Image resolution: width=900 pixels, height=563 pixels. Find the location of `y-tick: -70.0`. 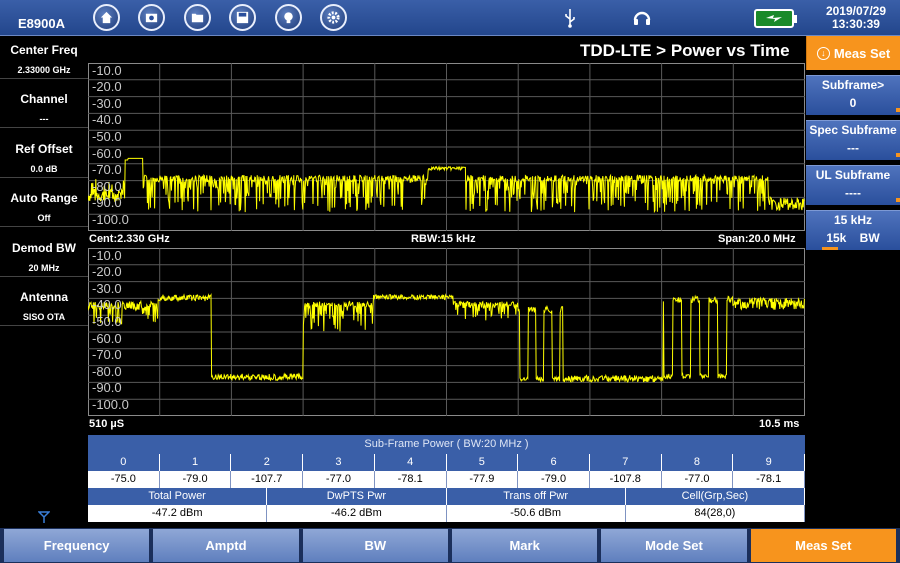

y-tick: -70.0 is located at coordinates (107, 354).